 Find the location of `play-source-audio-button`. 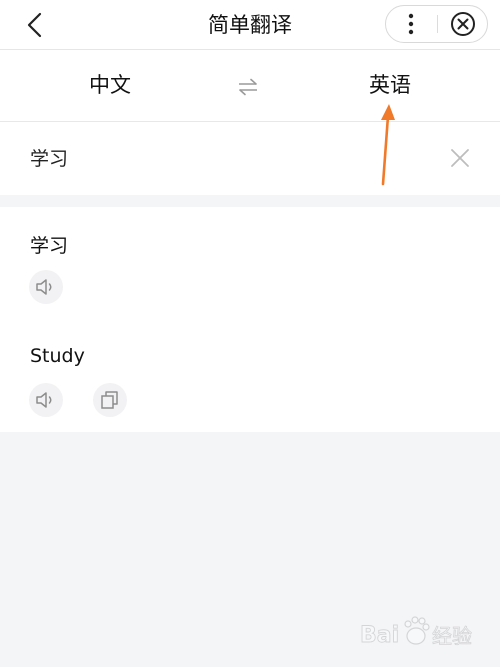

play-source-audio-button is located at coordinates (46, 287).